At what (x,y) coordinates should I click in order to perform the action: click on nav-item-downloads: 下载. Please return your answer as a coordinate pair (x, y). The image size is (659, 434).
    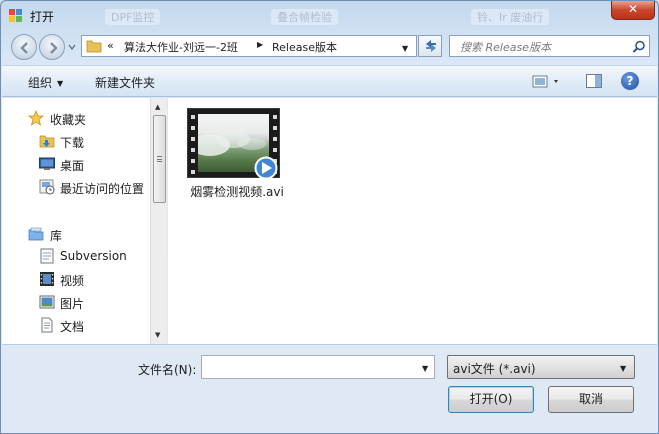
    Looking at the image, I should click on (76, 141).